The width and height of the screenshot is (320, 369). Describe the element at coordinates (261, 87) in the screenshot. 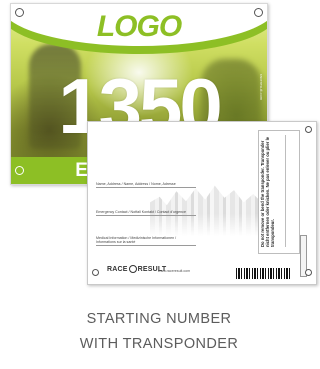

I see `bib-side-text: raceresult.com` at that location.